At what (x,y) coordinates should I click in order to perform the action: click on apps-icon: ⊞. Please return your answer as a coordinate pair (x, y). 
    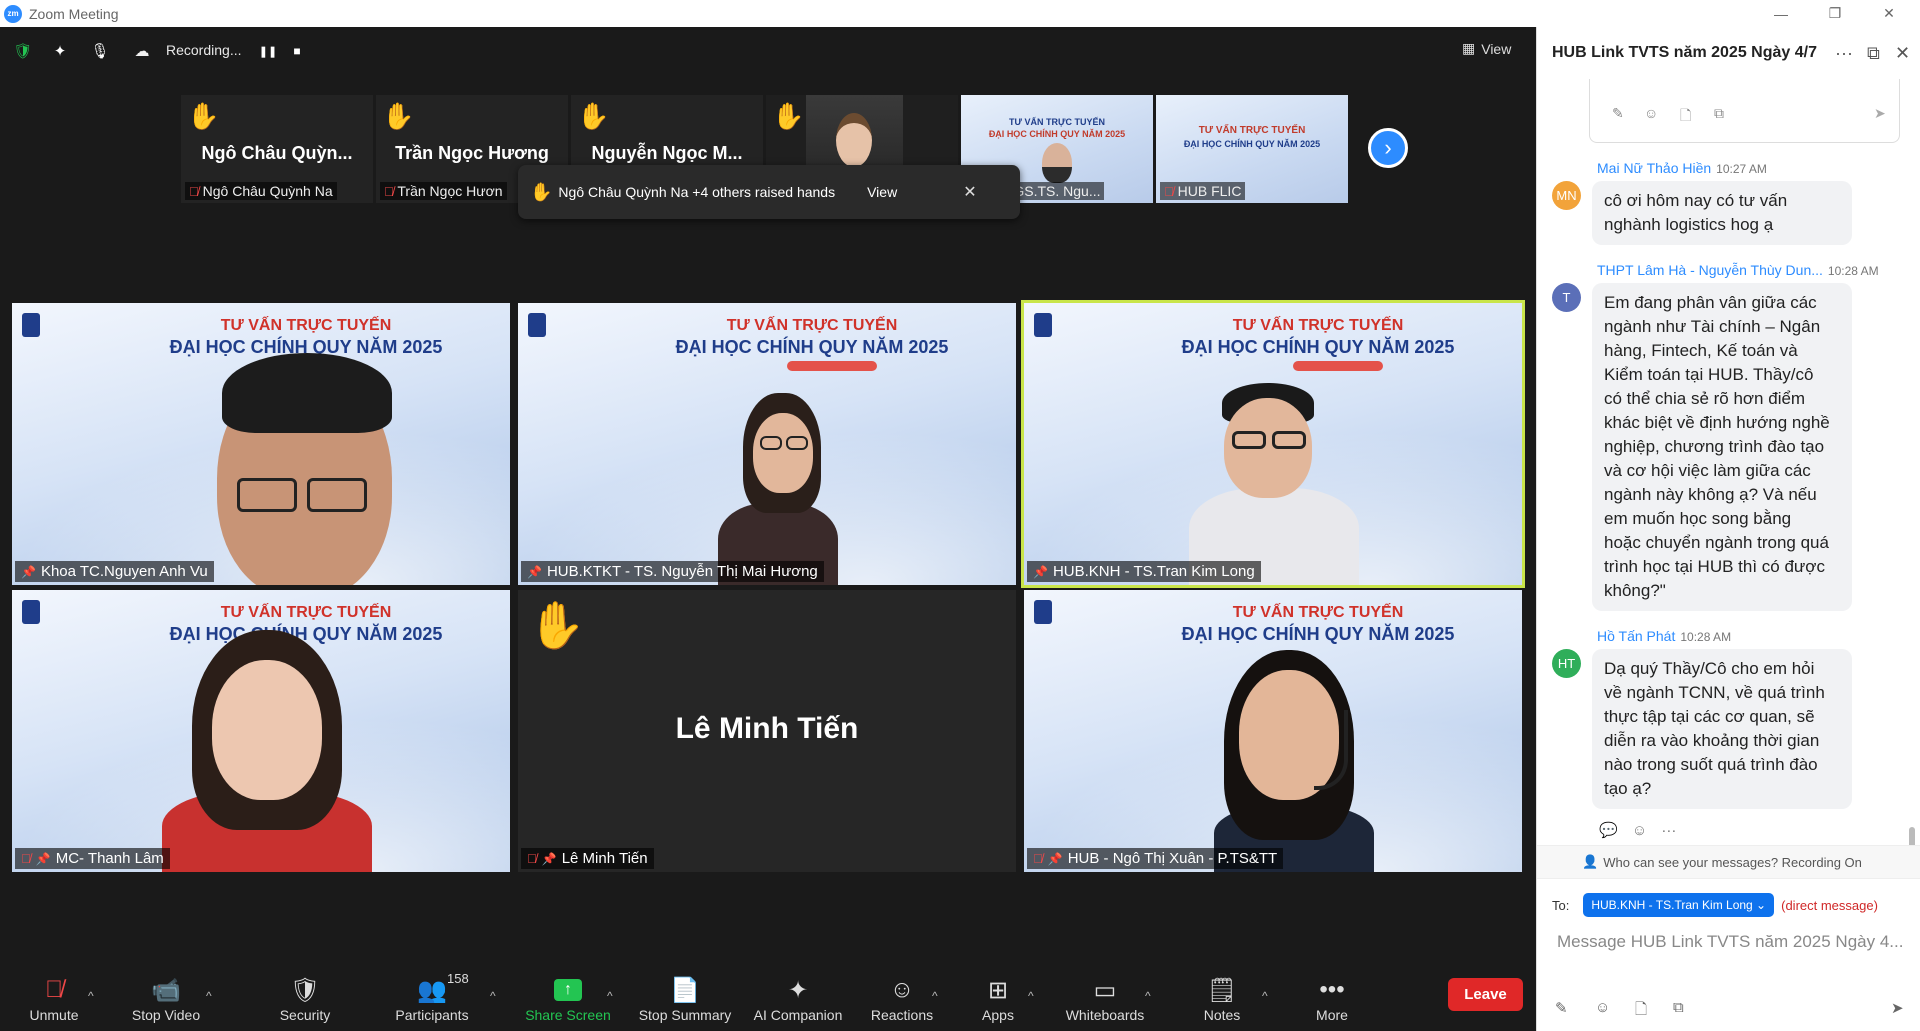
    Looking at the image, I should click on (998, 990).